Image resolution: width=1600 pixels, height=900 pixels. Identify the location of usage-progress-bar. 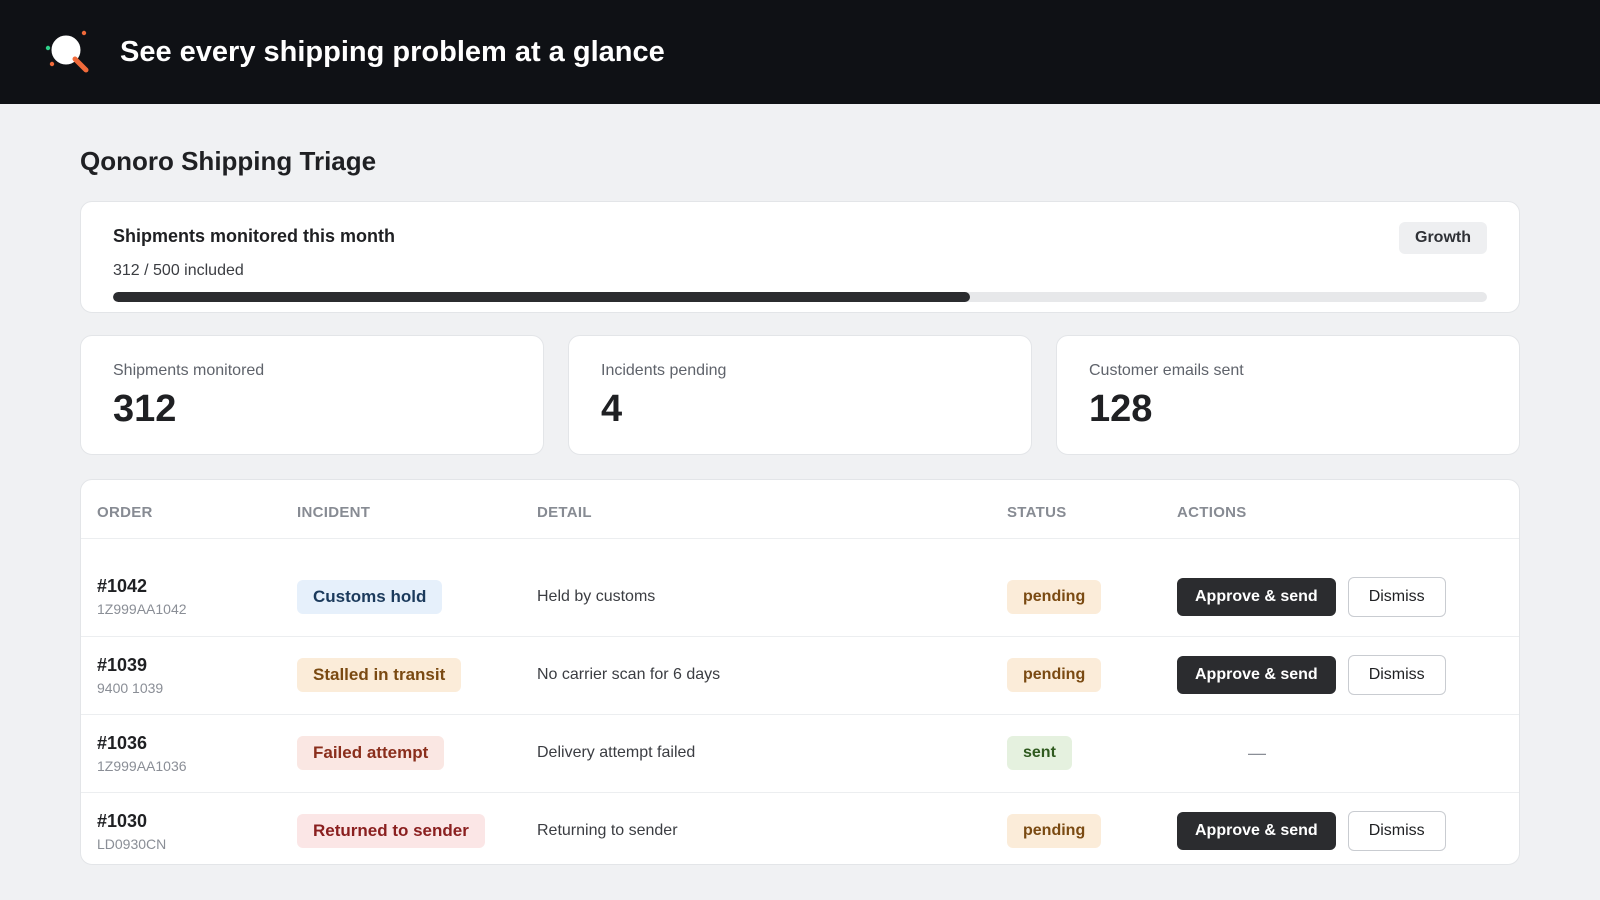
(800, 297).